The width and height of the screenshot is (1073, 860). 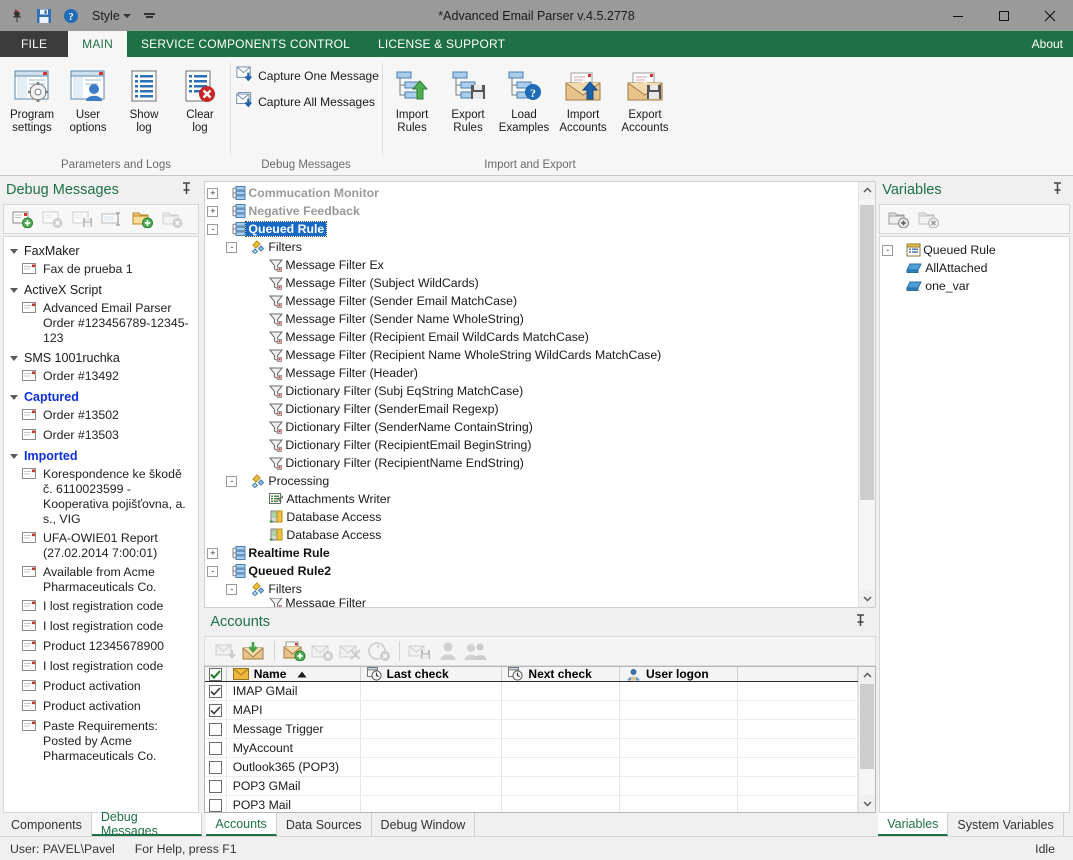 I want to click on clear-log-button: Clear log, so click(x=200, y=98).